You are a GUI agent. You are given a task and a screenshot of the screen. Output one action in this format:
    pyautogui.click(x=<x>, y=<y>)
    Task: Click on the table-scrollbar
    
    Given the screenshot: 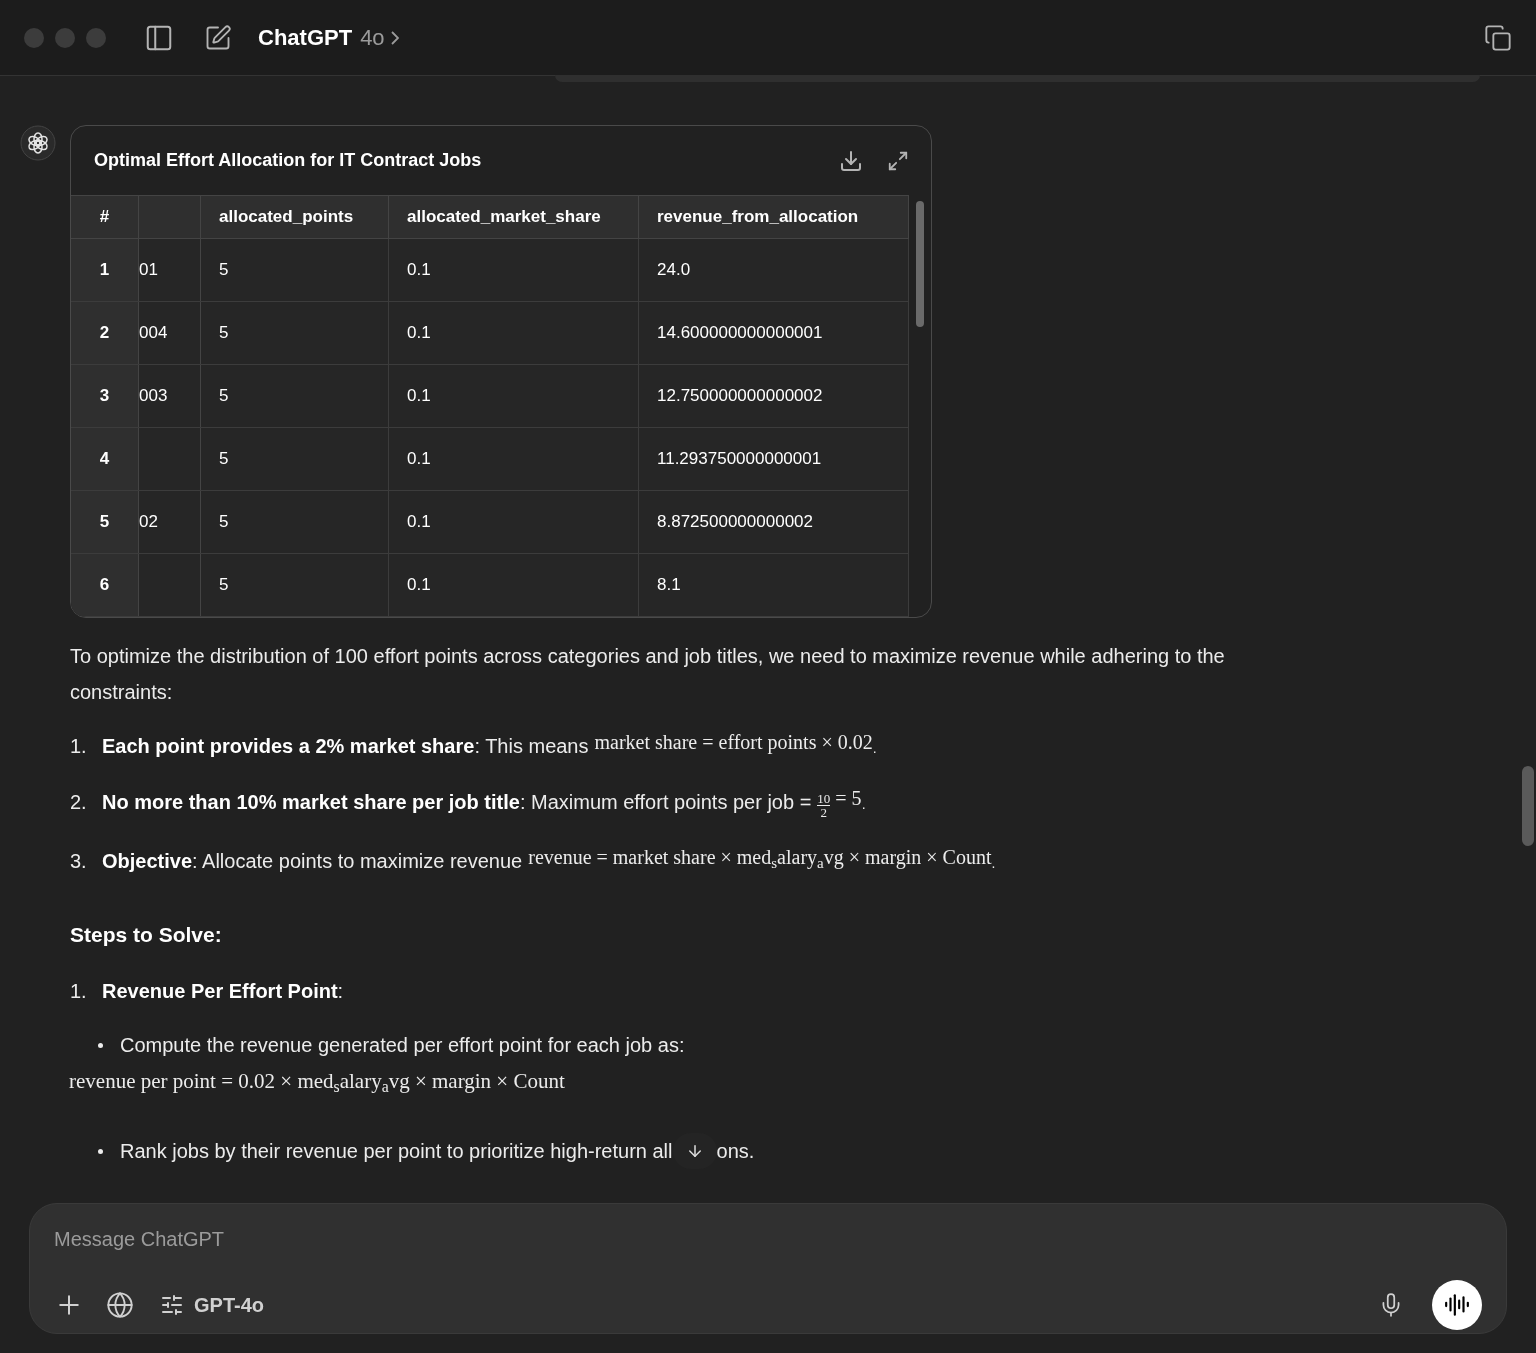 What is the action you would take?
    pyautogui.click(x=920, y=264)
    